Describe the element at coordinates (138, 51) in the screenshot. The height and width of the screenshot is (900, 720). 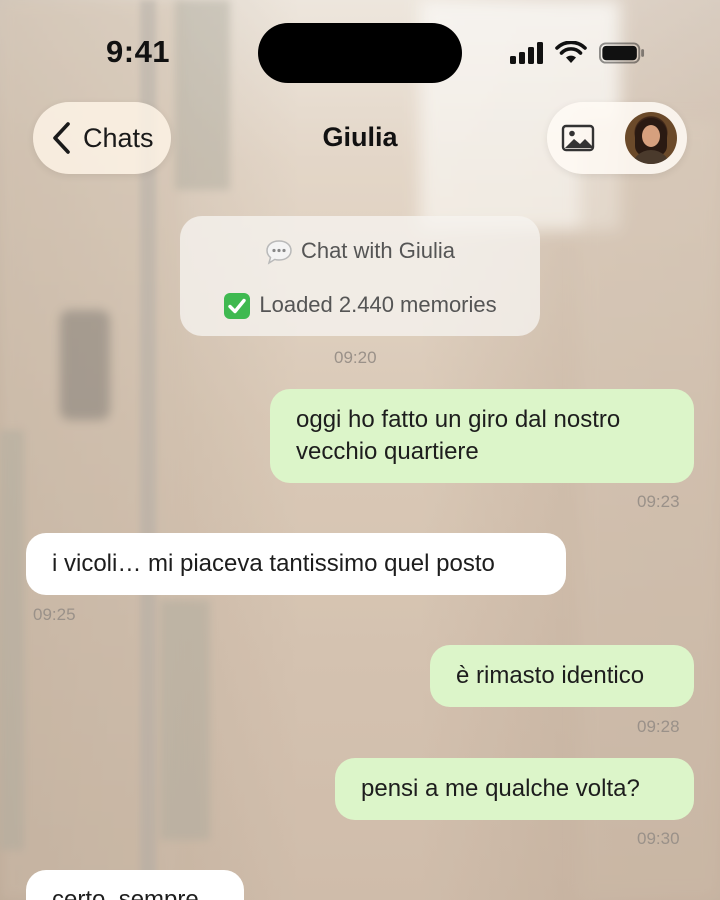
I see `status-time: 9:41` at that location.